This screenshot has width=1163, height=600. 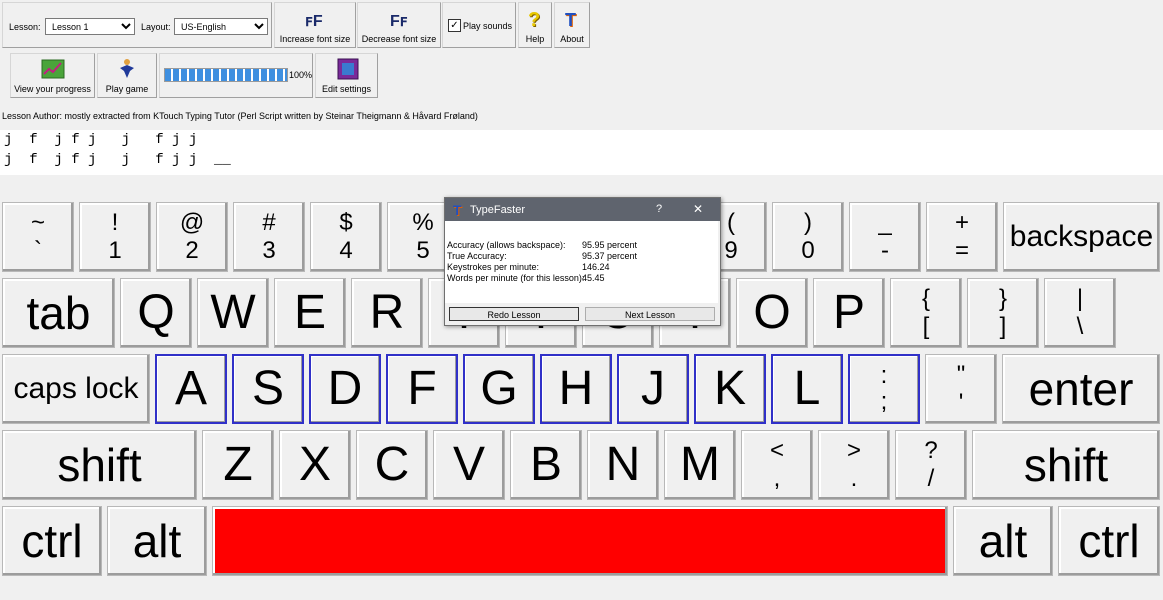 I want to click on key-j: J, so click(x=653, y=389).